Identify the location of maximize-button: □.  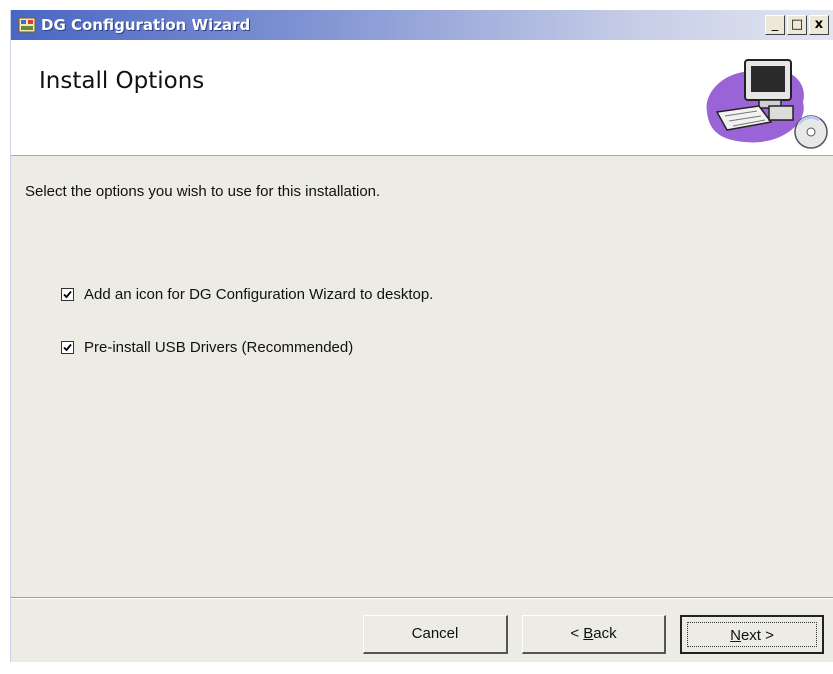
(797, 25).